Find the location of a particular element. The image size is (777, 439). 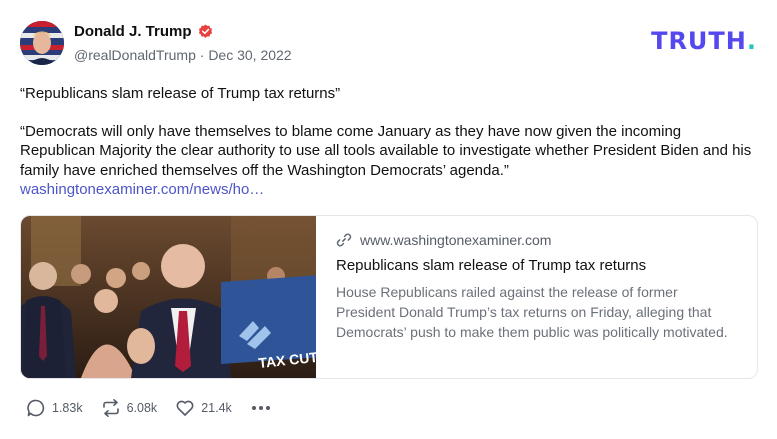

retruth-count: 6.08k is located at coordinates (142, 408).